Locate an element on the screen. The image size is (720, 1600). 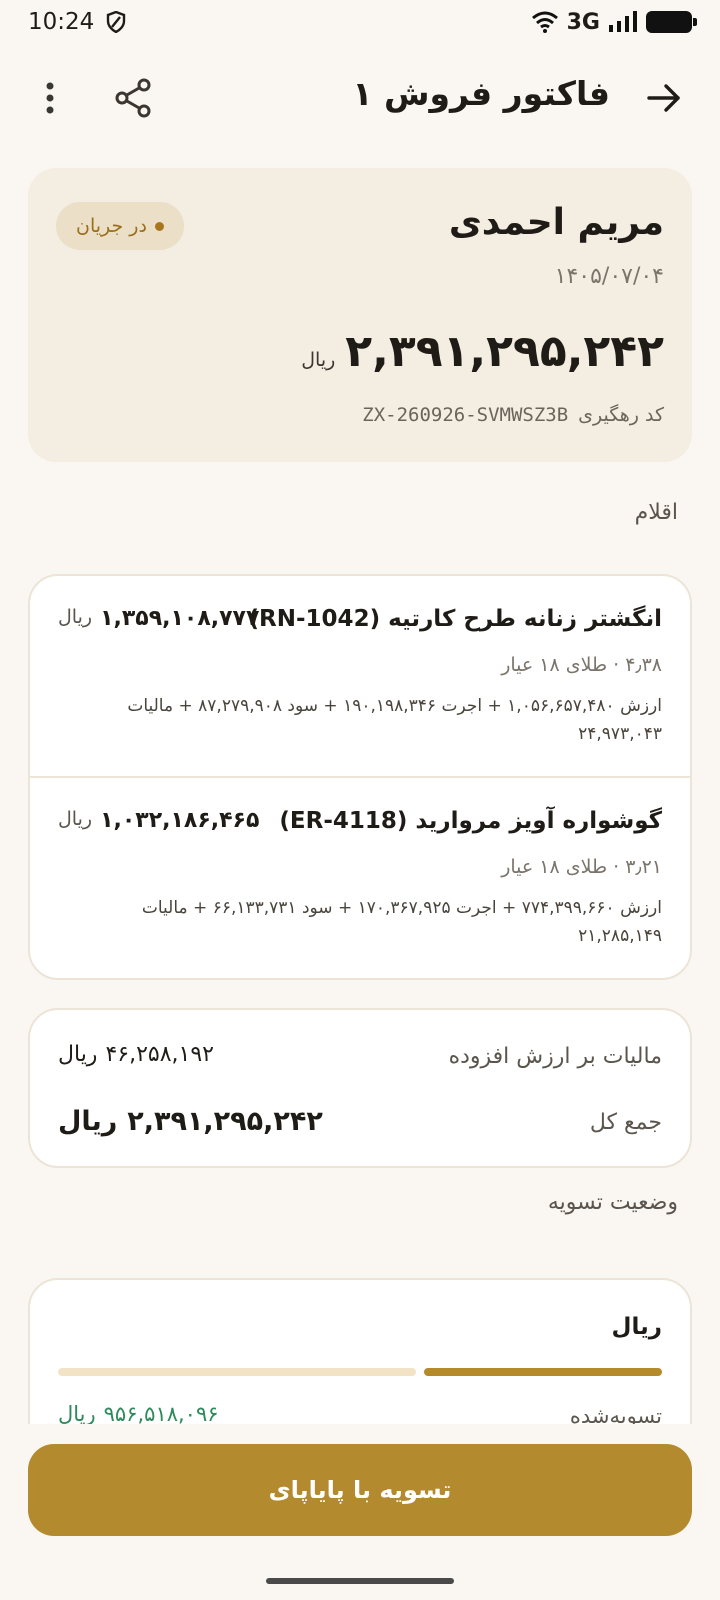
status-bar-left: 10:24 is located at coordinates (77, 22).